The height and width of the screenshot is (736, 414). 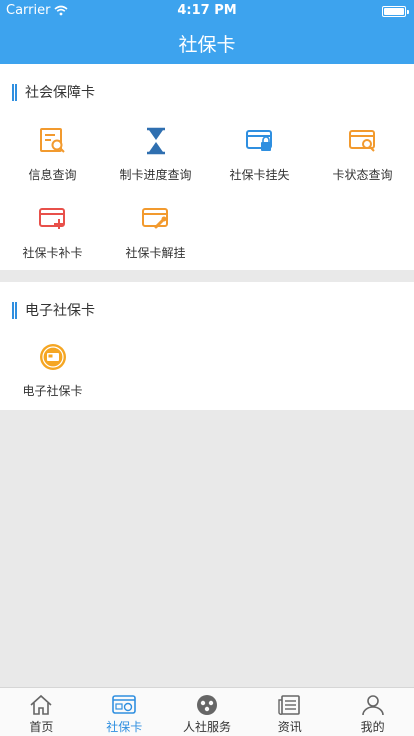 What do you see at coordinates (124, 704) in the screenshot?
I see `social-card-icon` at bounding box center [124, 704].